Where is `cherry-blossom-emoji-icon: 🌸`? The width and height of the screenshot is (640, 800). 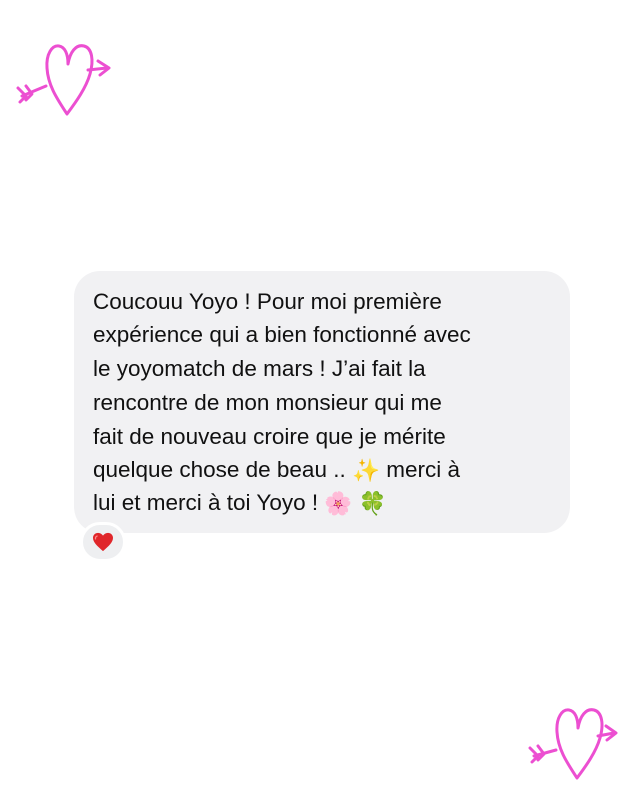 cherry-blossom-emoji-icon: 🌸 is located at coordinates (338, 503).